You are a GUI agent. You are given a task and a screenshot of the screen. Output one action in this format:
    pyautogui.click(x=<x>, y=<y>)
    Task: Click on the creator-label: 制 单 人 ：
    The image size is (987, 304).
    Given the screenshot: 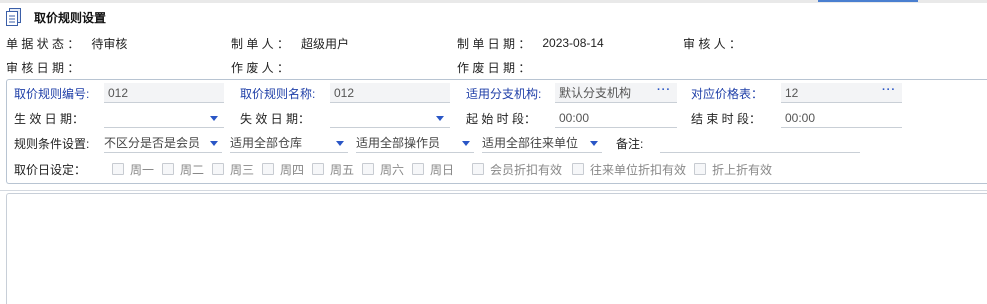 What is the action you would take?
    pyautogui.click(x=260, y=43)
    